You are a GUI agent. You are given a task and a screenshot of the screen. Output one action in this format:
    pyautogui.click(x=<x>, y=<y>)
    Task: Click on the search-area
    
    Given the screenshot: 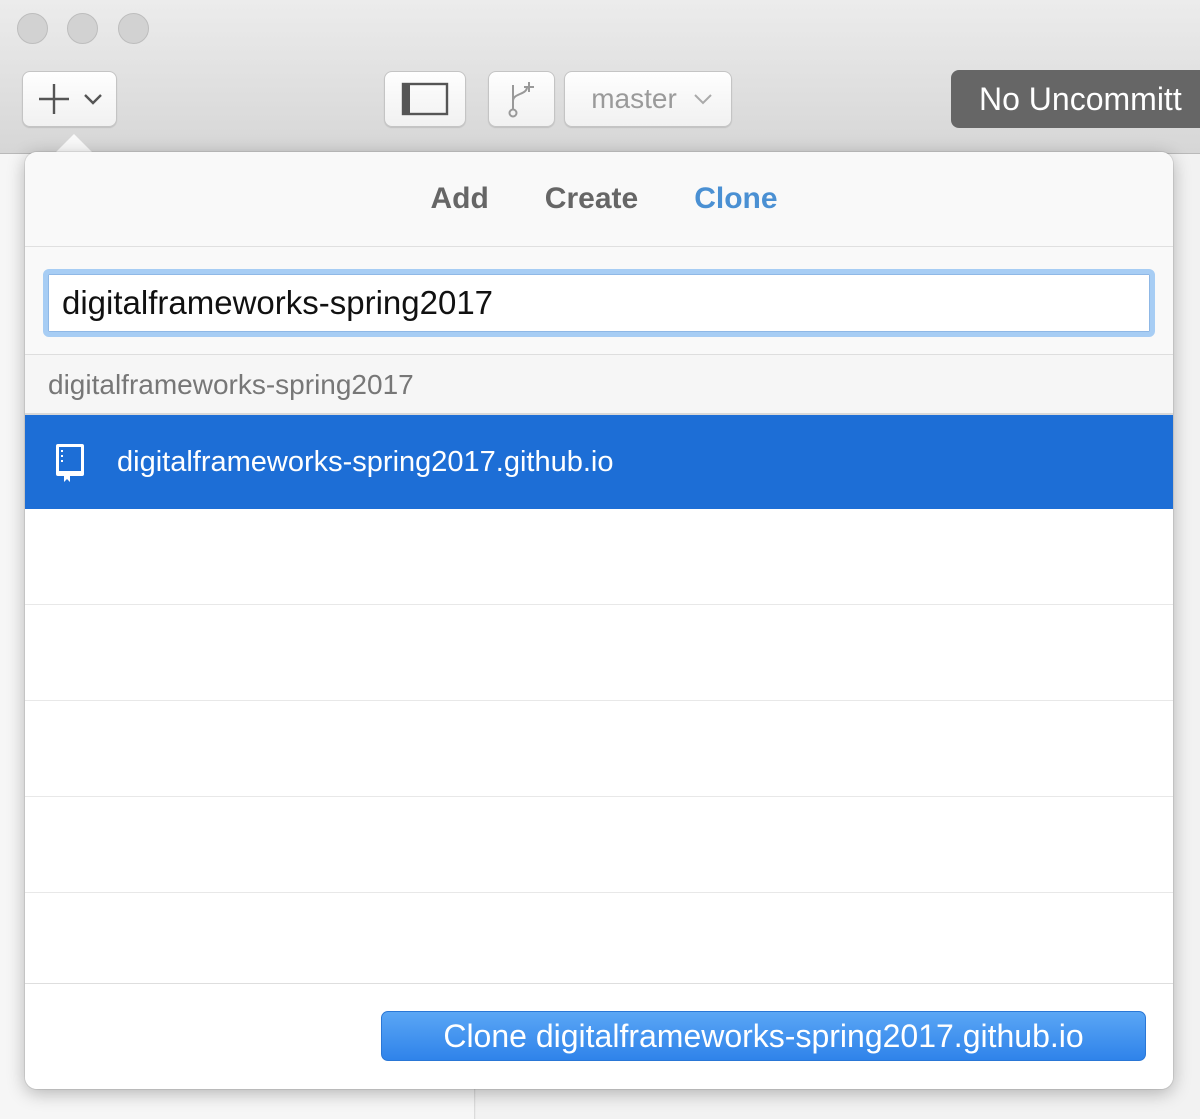 What is the action you would take?
    pyautogui.click(x=599, y=301)
    